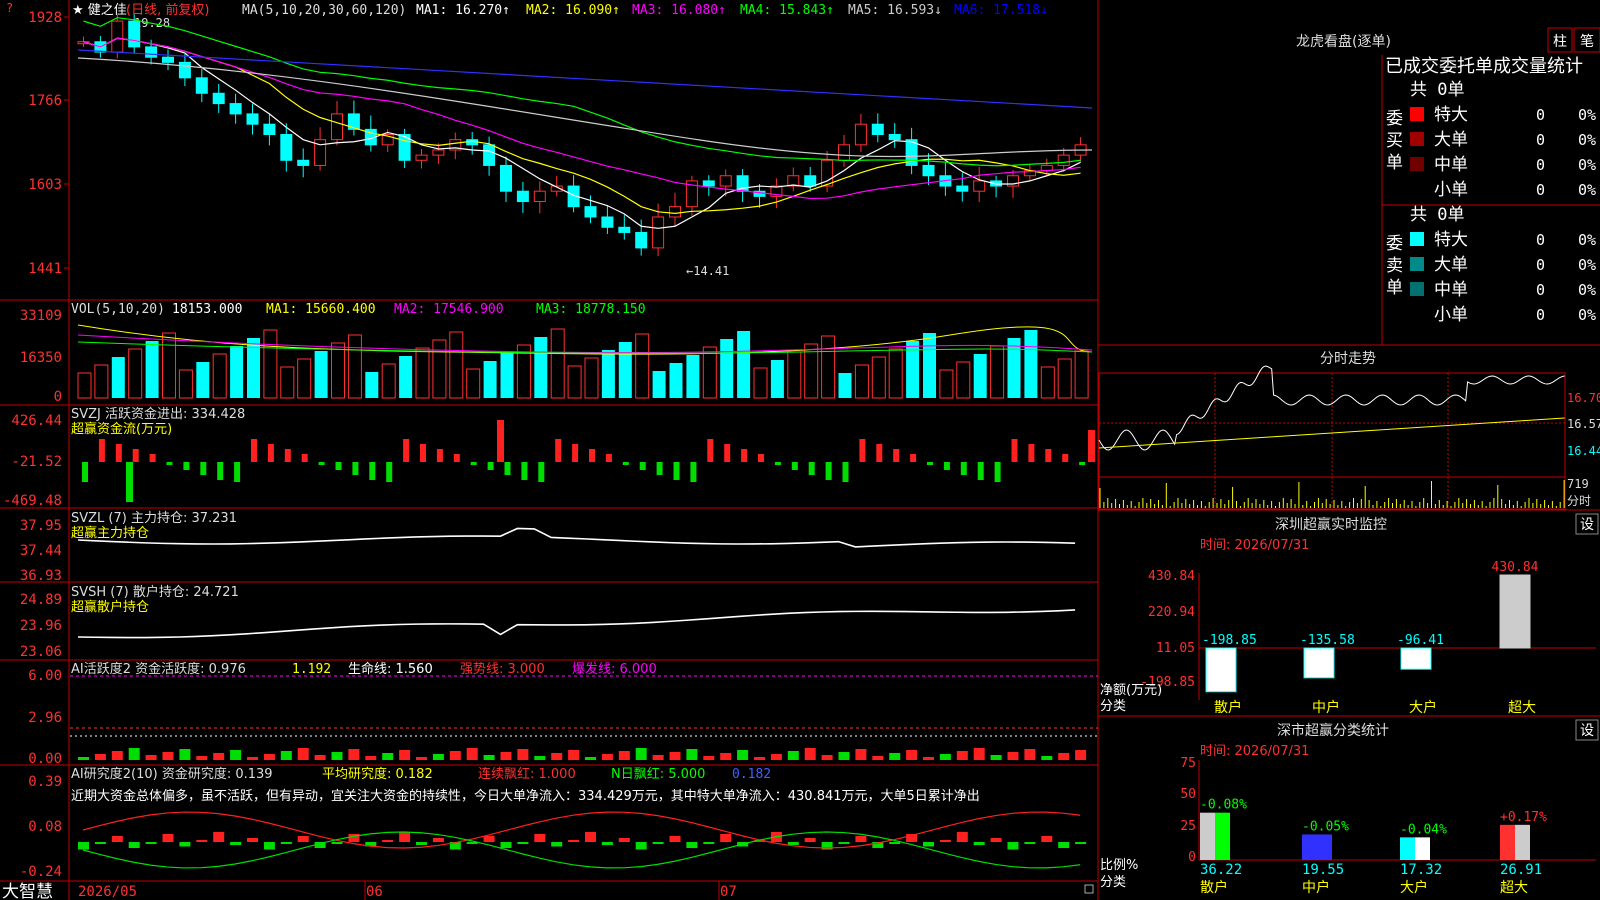  What do you see at coordinates (1221, 870) in the screenshot?
I see `classify-pct: 36.22` at bounding box center [1221, 870].